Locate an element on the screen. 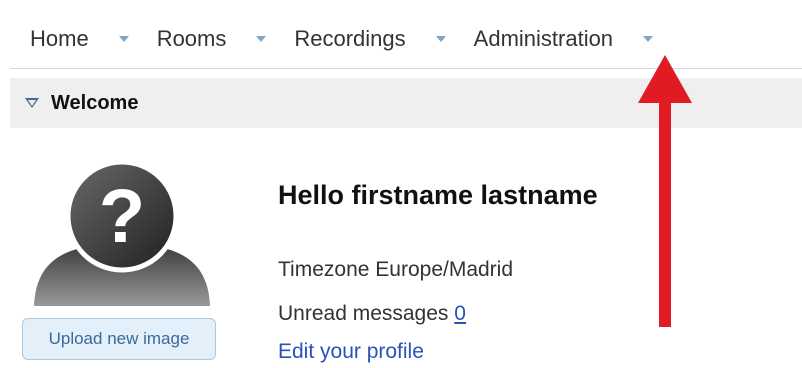 This screenshot has width=802, height=368. menu-item-rooms: Rooms is located at coordinates (206, 39).